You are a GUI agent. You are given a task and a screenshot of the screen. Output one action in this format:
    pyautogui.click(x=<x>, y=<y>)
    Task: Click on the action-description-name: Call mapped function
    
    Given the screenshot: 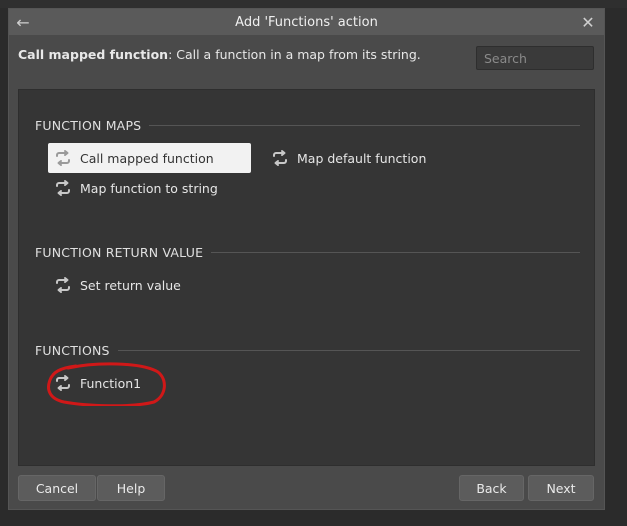 What is the action you would take?
    pyautogui.click(x=93, y=54)
    